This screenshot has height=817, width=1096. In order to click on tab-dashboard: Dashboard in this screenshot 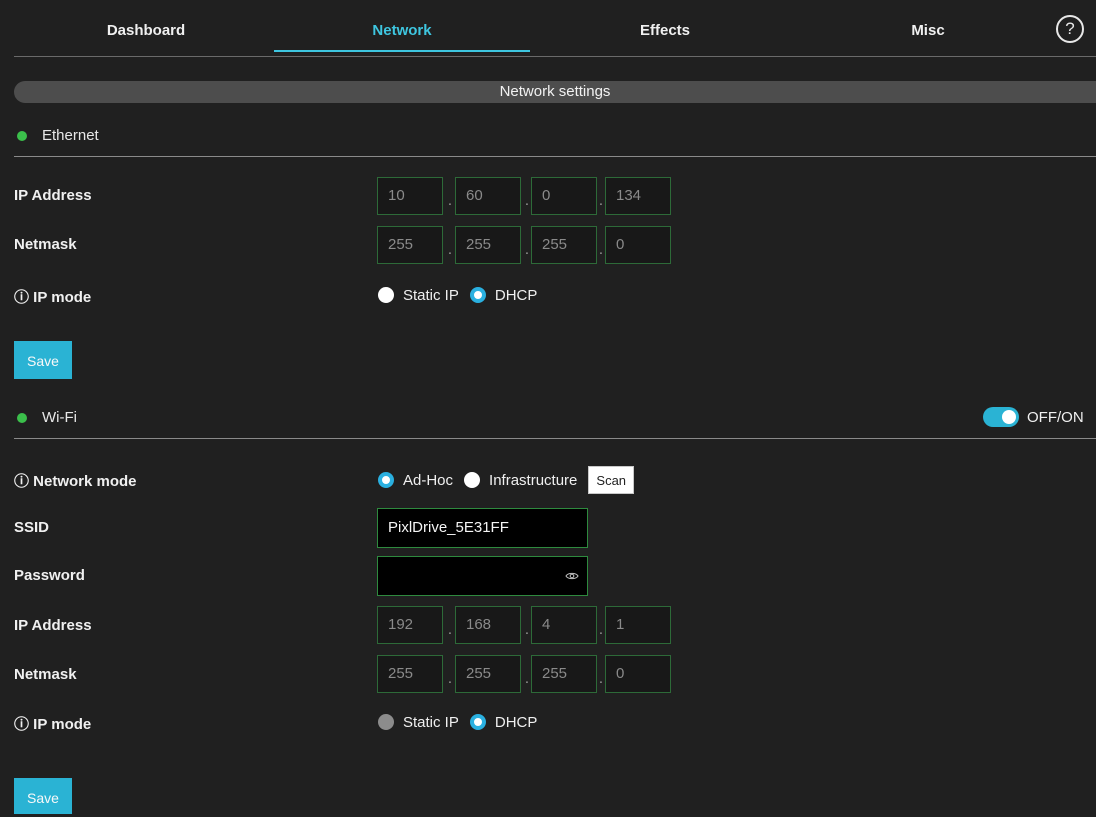, I will do `click(146, 27)`.